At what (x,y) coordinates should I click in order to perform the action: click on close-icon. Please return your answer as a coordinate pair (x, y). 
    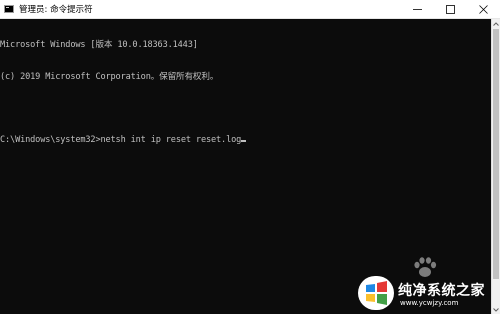
    Looking at the image, I should click on (483, 9).